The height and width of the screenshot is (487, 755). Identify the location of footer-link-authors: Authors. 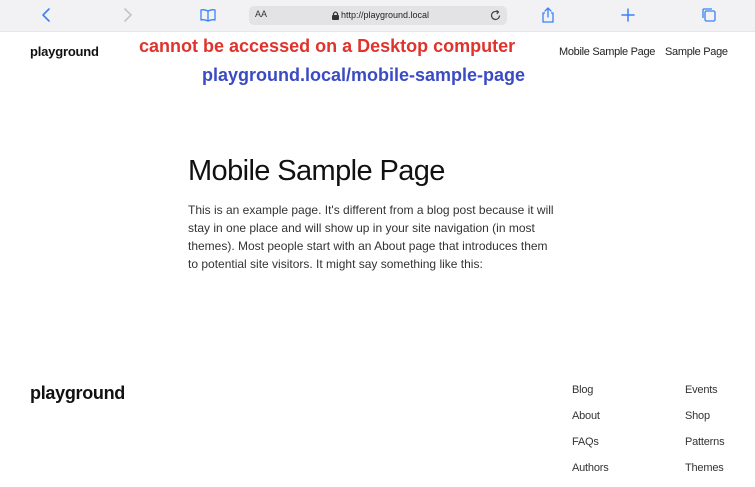
(590, 474).